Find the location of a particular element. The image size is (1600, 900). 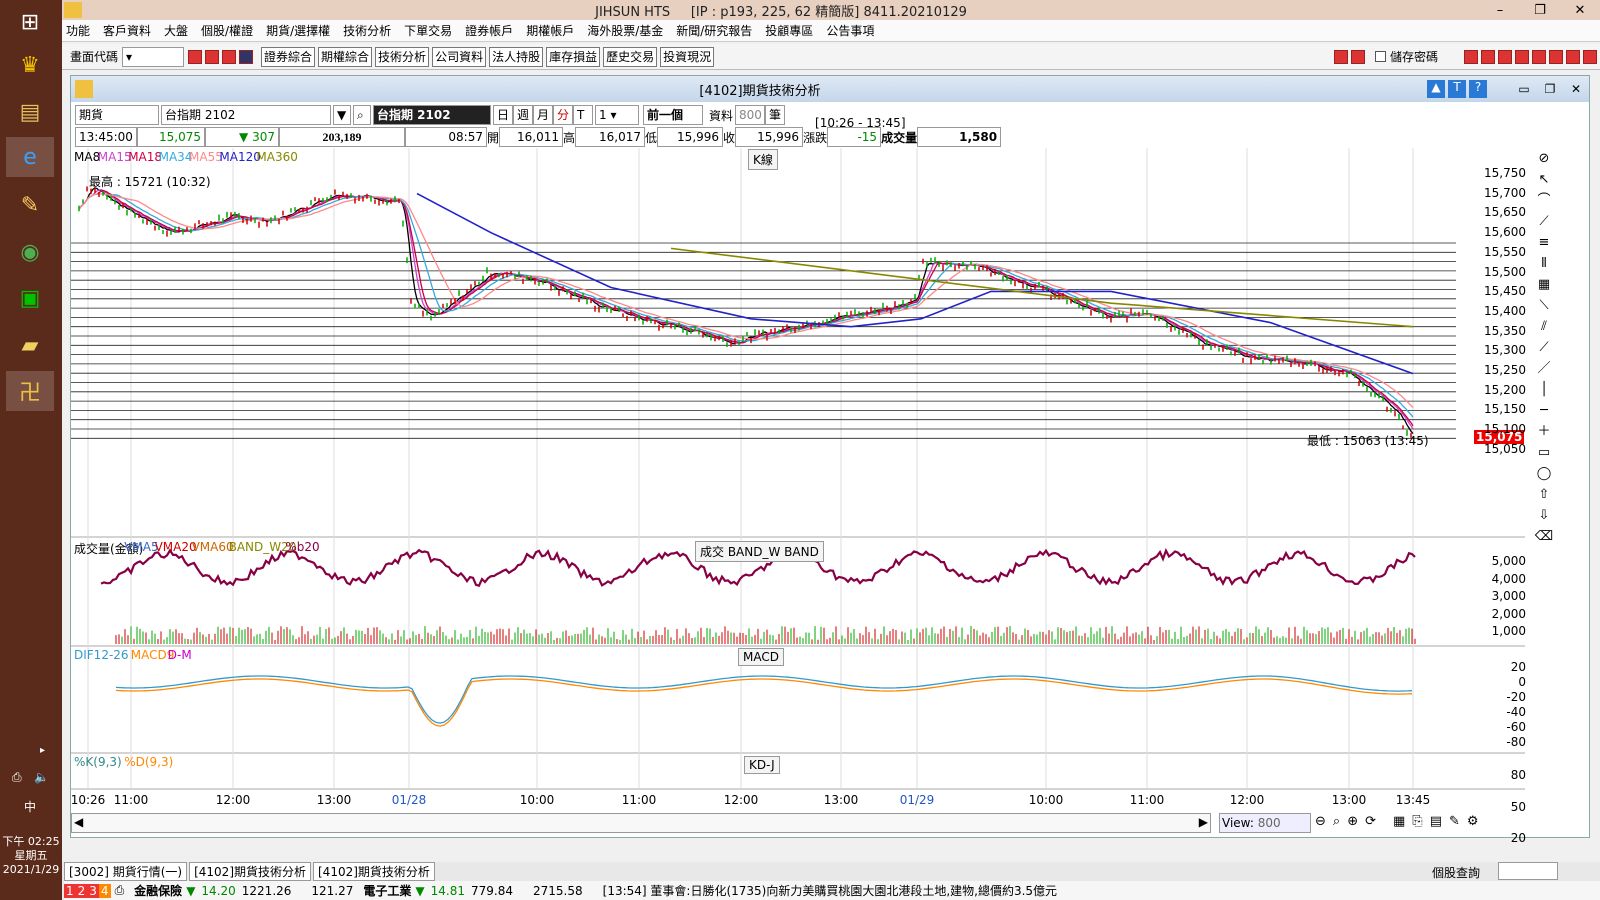

arc-icon: ⌒ is located at coordinates (1543, 200).